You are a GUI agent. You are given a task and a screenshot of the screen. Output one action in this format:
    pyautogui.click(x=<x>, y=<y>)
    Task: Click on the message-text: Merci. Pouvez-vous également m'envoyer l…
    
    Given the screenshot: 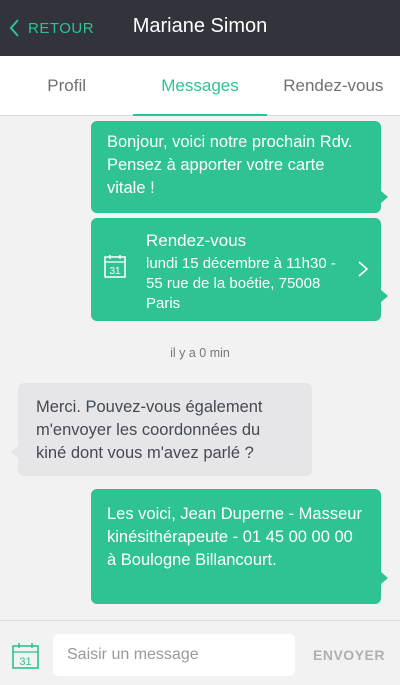 What is the action you would take?
    pyautogui.click(x=149, y=430)
    